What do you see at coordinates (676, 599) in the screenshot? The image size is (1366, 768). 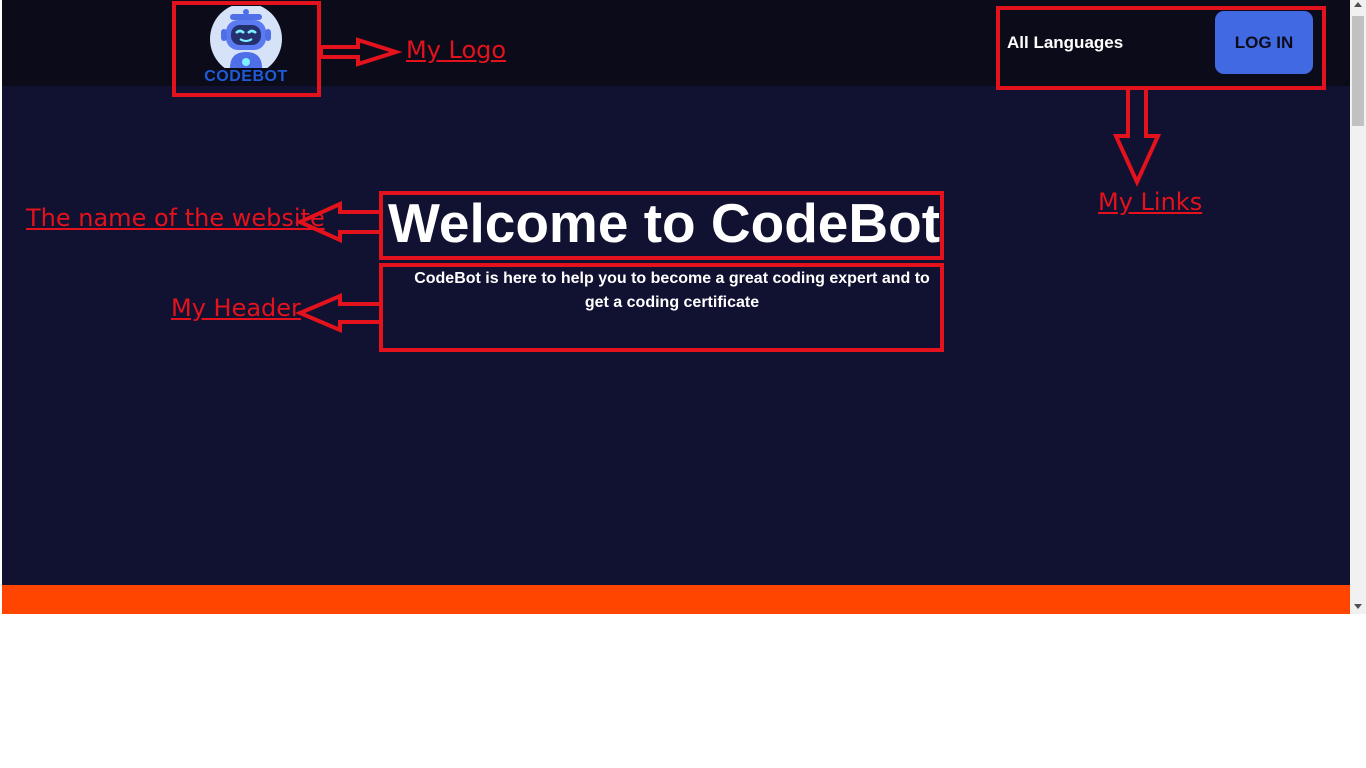 I see `footer-strip` at bounding box center [676, 599].